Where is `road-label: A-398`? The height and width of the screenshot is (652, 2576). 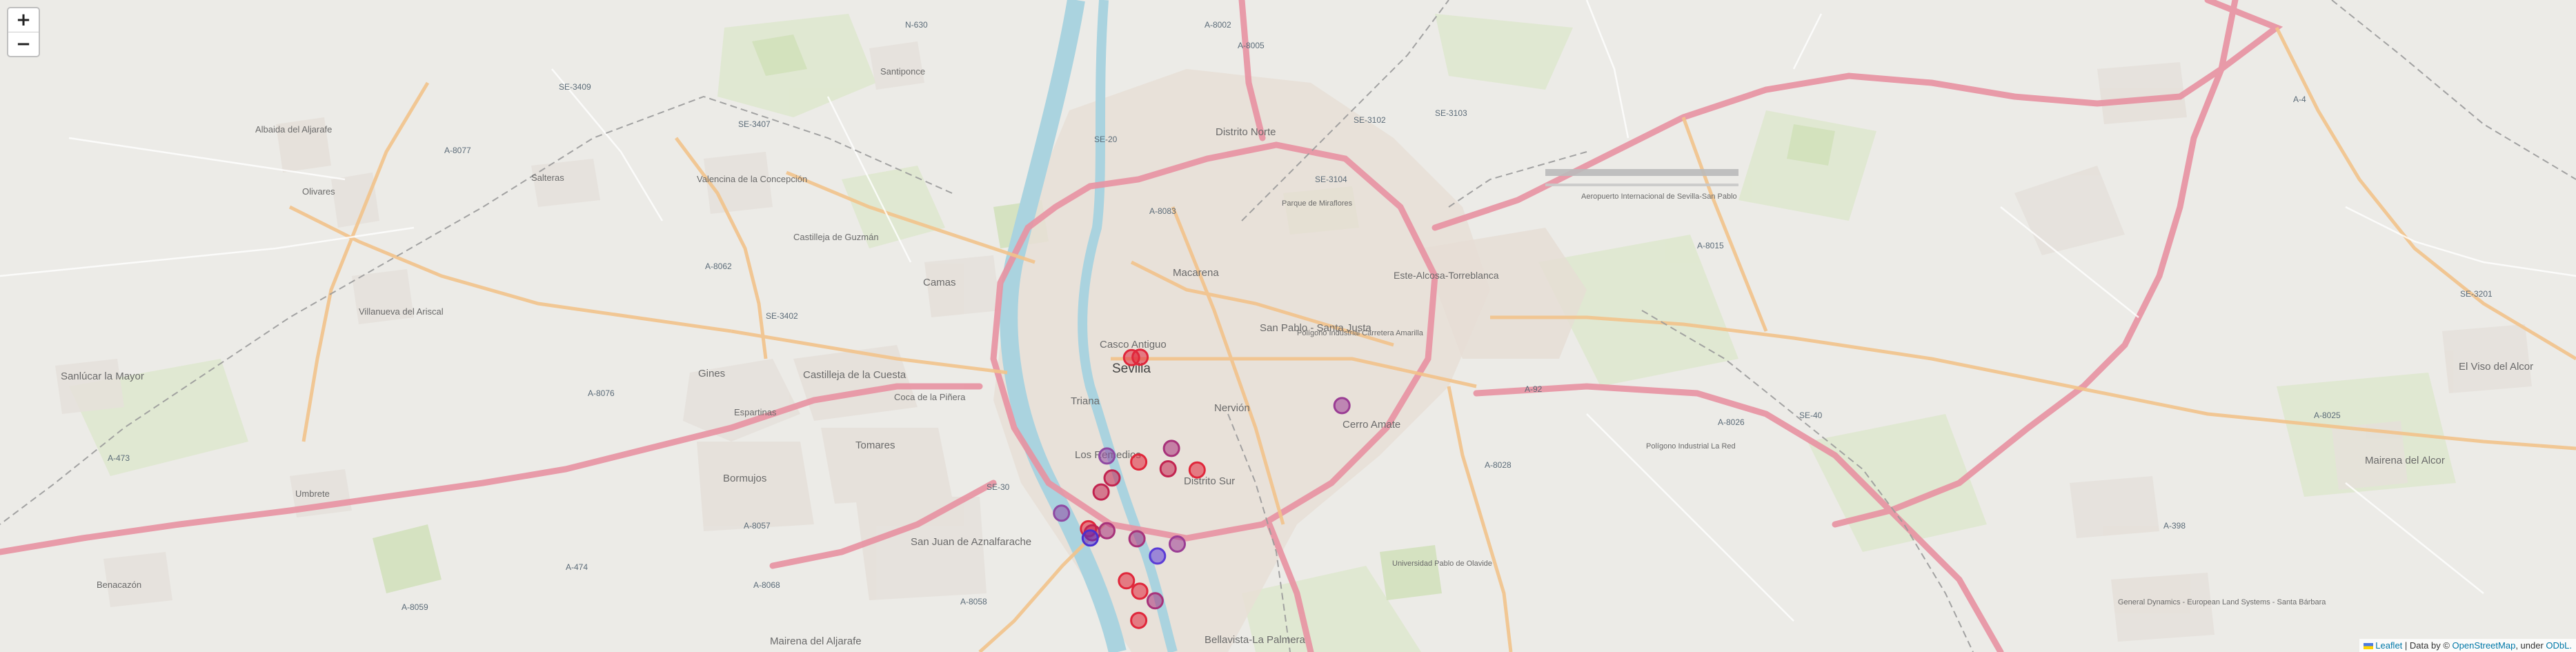
road-label: A-398 is located at coordinates (2174, 526).